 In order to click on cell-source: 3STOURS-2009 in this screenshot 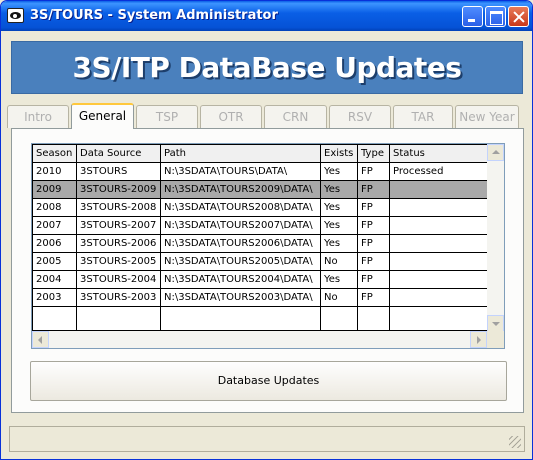, I will do `click(118, 189)`.